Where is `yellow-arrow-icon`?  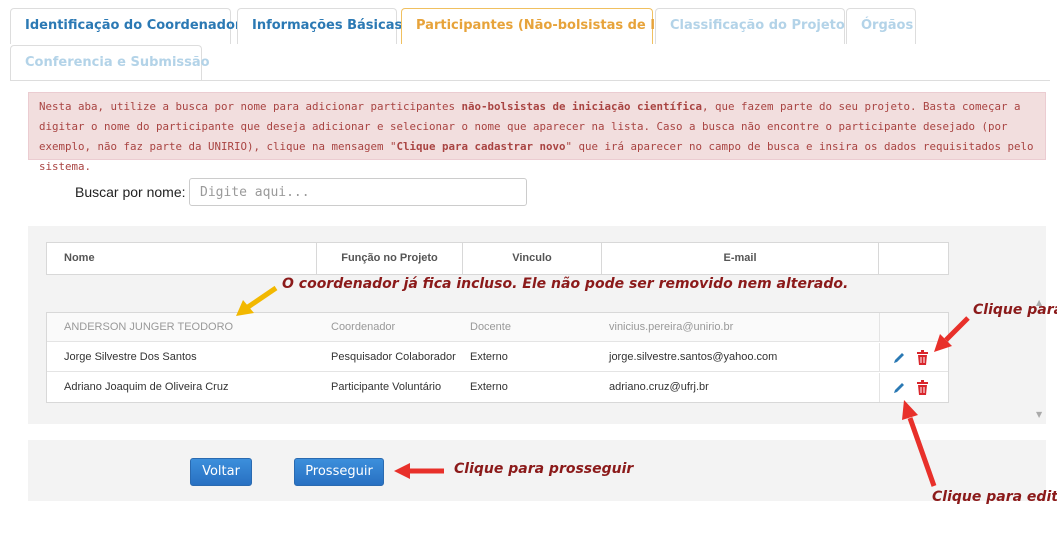 yellow-arrow-icon is located at coordinates (257, 300).